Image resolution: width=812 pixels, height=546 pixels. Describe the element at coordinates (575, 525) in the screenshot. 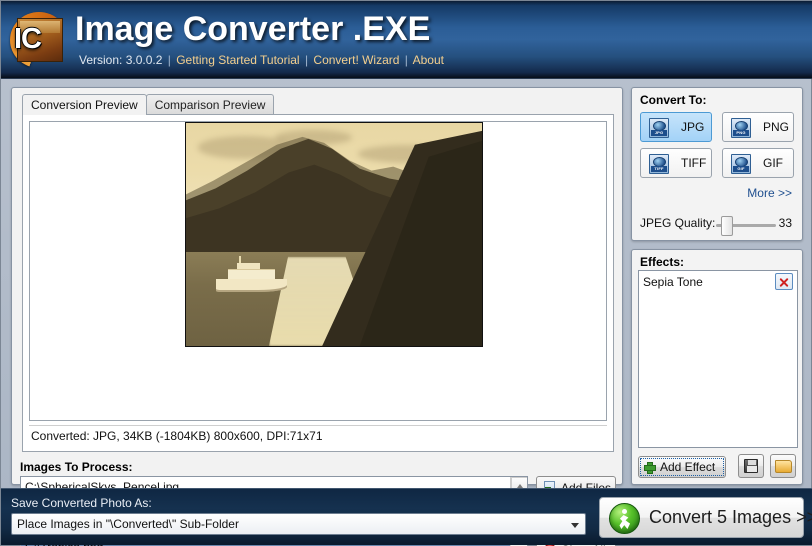

I see `chevron-down-icon` at that location.